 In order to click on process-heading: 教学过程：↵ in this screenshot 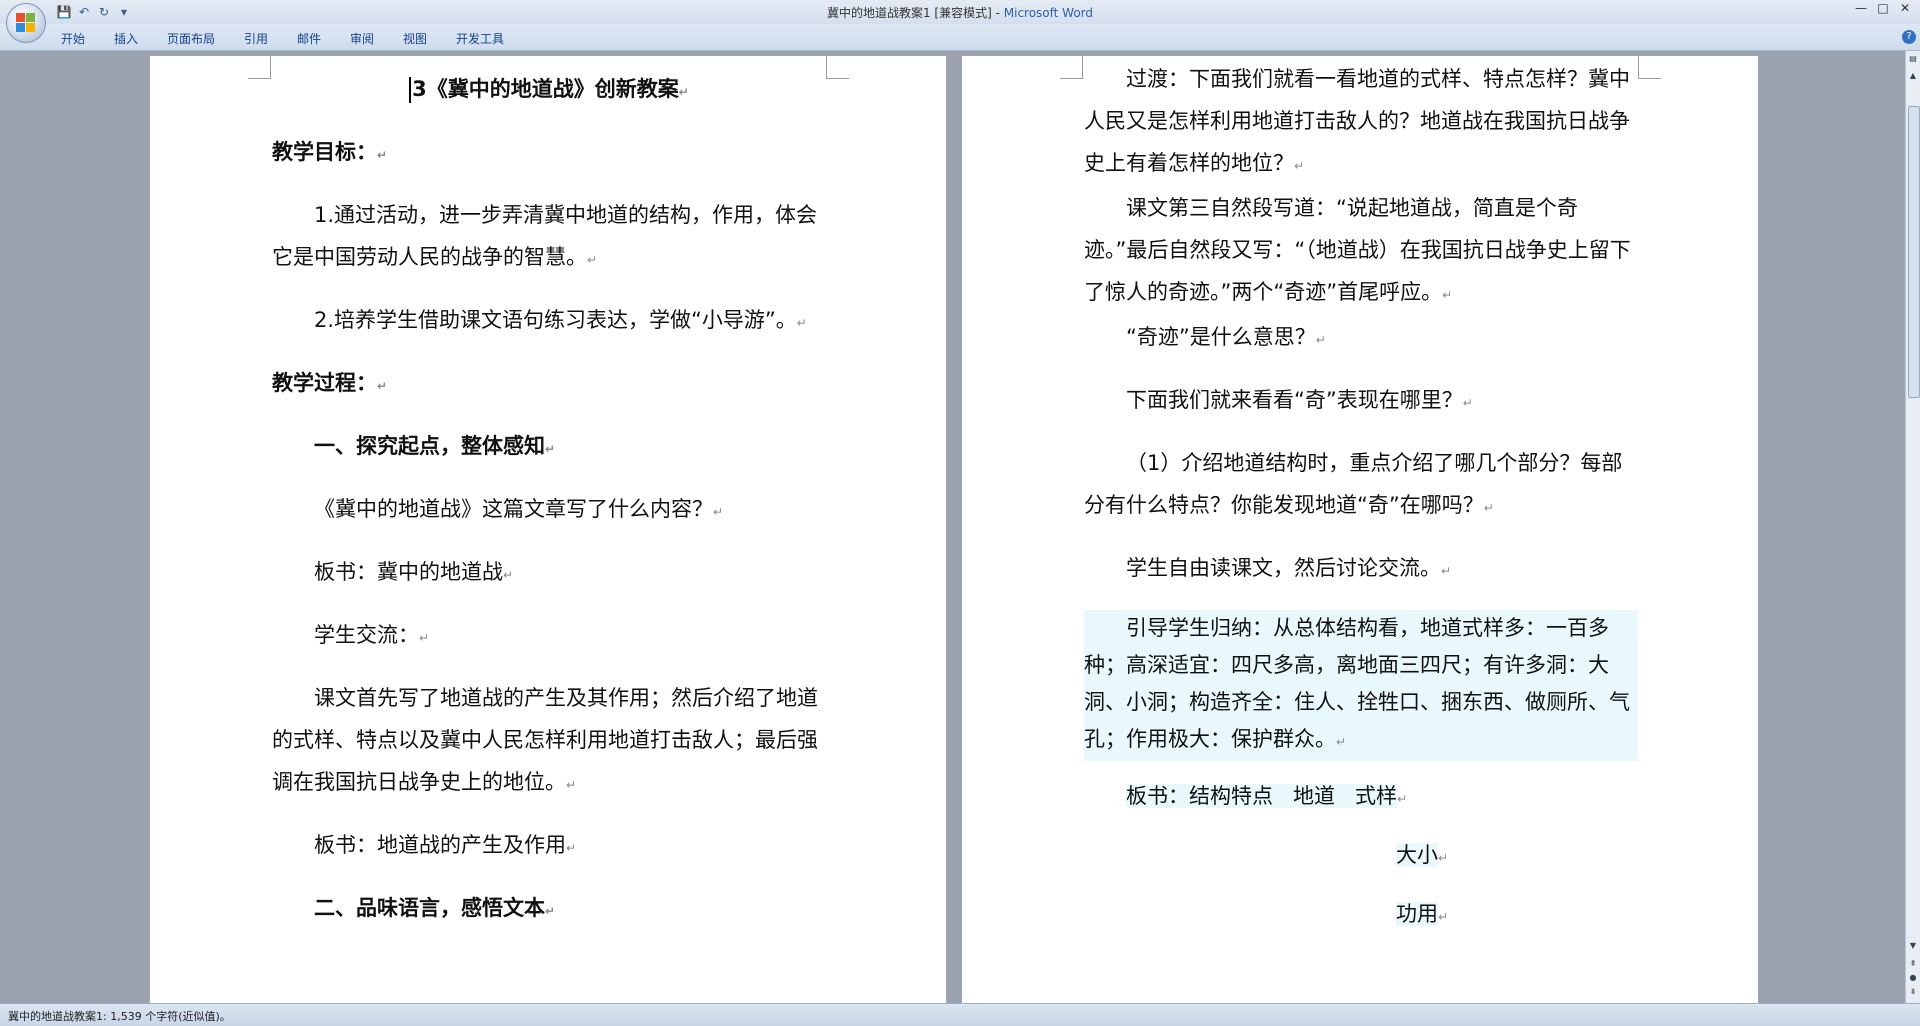, I will do `click(330, 383)`.